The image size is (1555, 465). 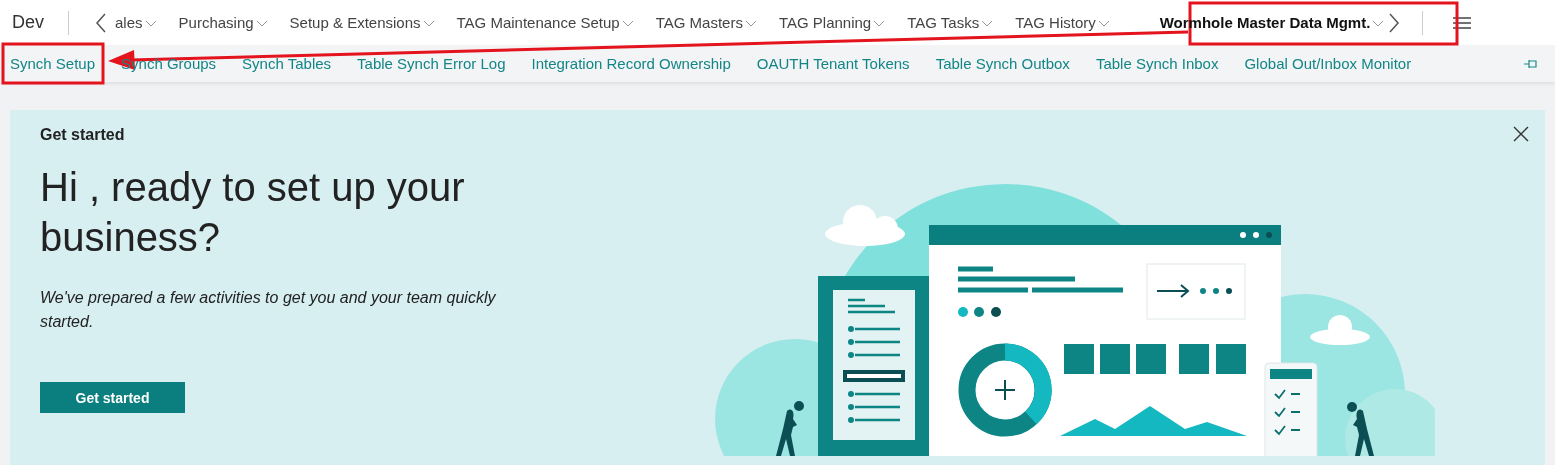 I want to click on get-started-button: Get started, so click(x=112, y=397).